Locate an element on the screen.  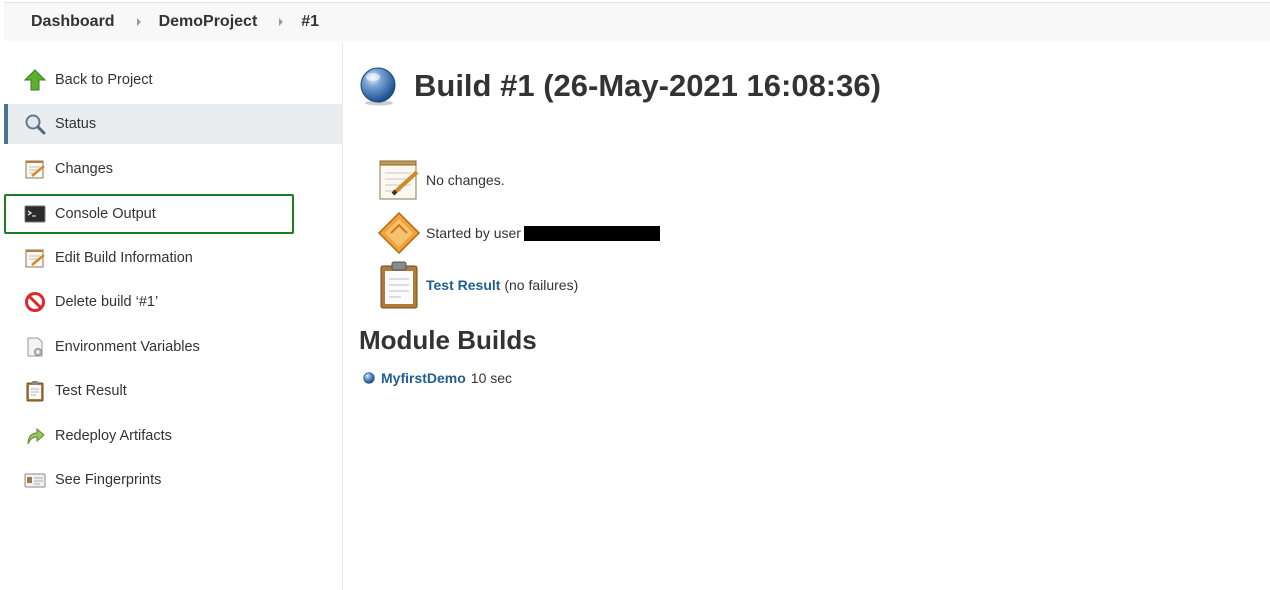
changes-summary: No changes. is located at coordinates (440, 180).